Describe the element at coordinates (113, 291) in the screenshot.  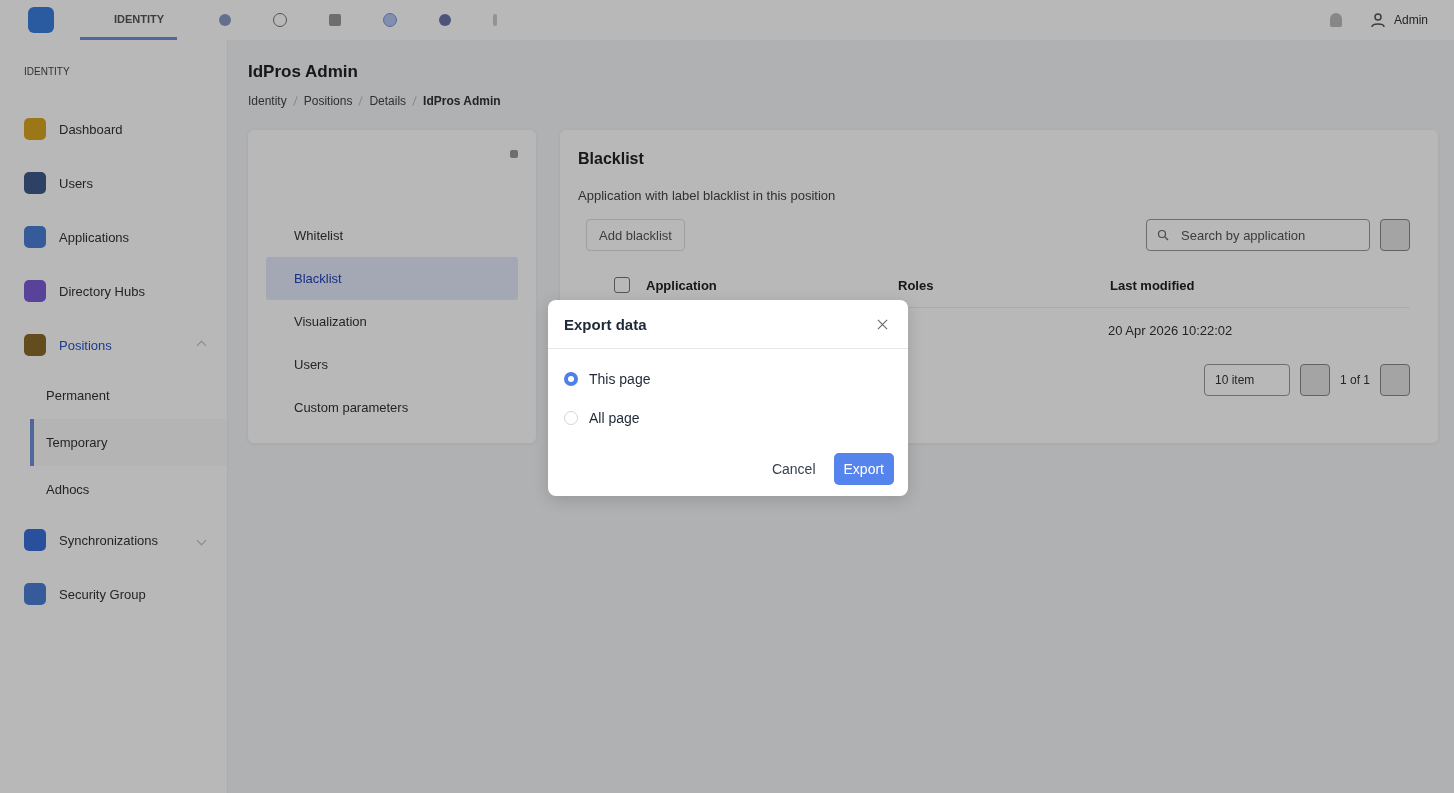
I see `sidebar-item: Directory Hubs` at that location.